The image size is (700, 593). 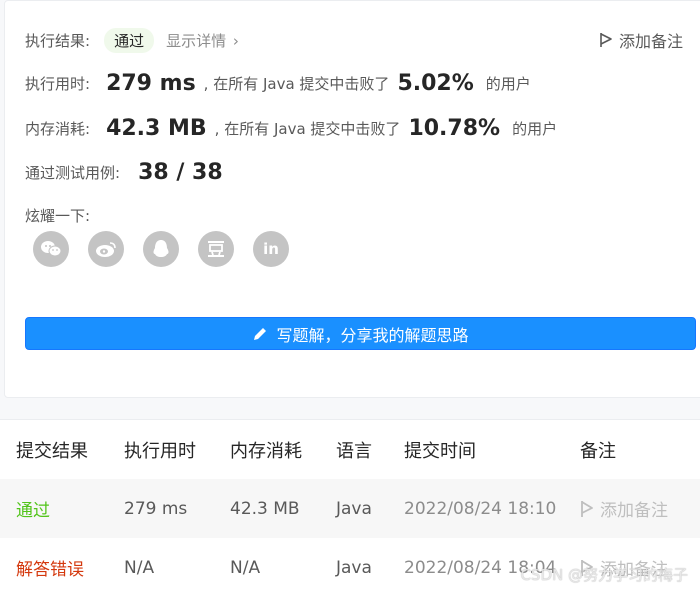 What do you see at coordinates (52, 451) in the screenshot?
I see `col-result: 提交结果` at bounding box center [52, 451].